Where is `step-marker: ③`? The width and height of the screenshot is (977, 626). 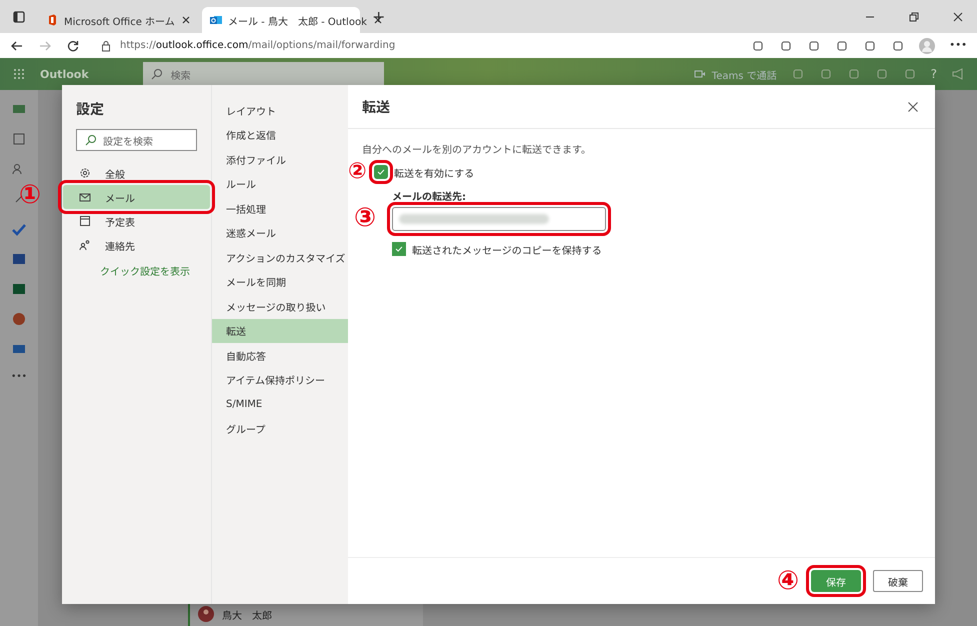
step-marker: ③ is located at coordinates (365, 218).